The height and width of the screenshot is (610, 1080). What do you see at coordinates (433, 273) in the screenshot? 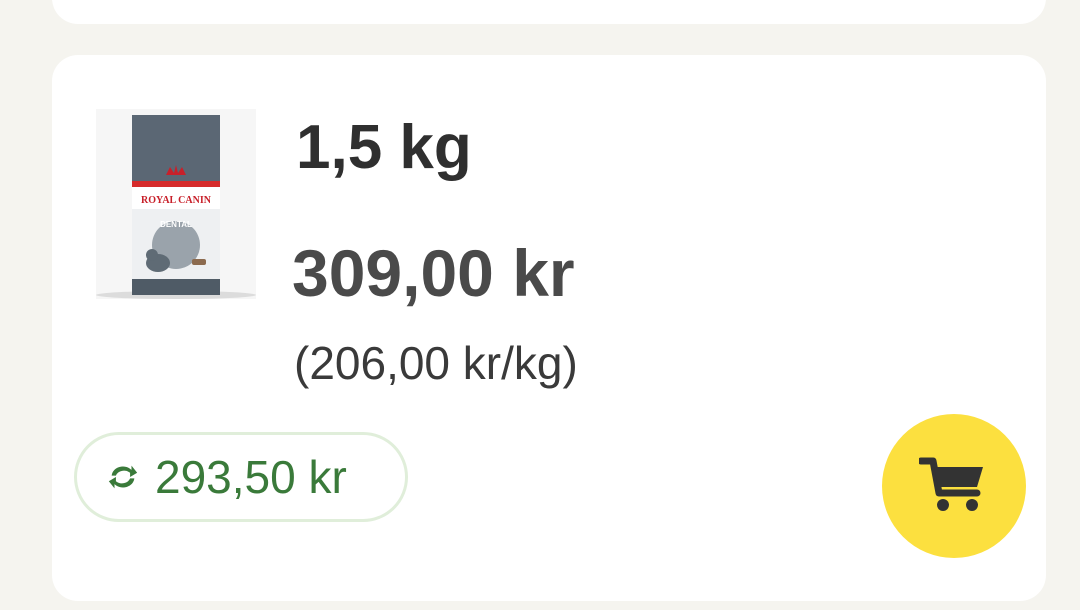
I see `product-price: 309,00 kr` at bounding box center [433, 273].